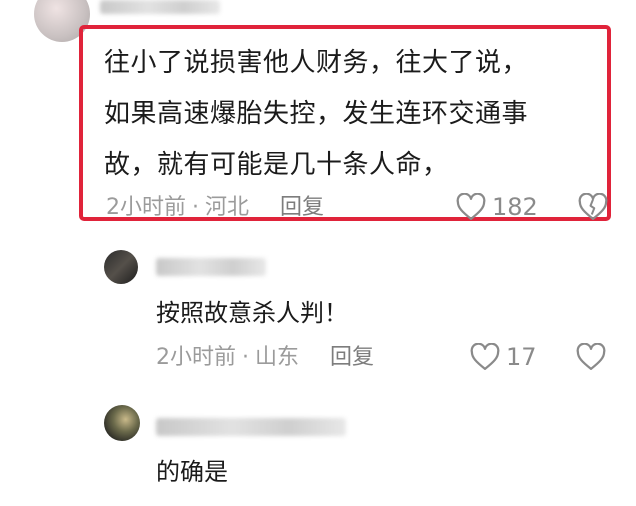 Image resolution: width=636 pixels, height=506 pixels. What do you see at coordinates (515, 207) in the screenshot?
I see `like-count: 182` at bounding box center [515, 207].